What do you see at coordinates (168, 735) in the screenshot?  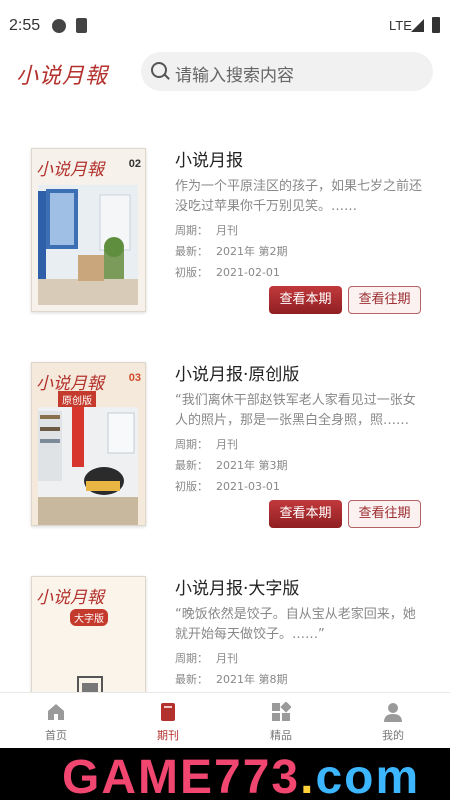 I see `tab-label: 期刊` at bounding box center [168, 735].